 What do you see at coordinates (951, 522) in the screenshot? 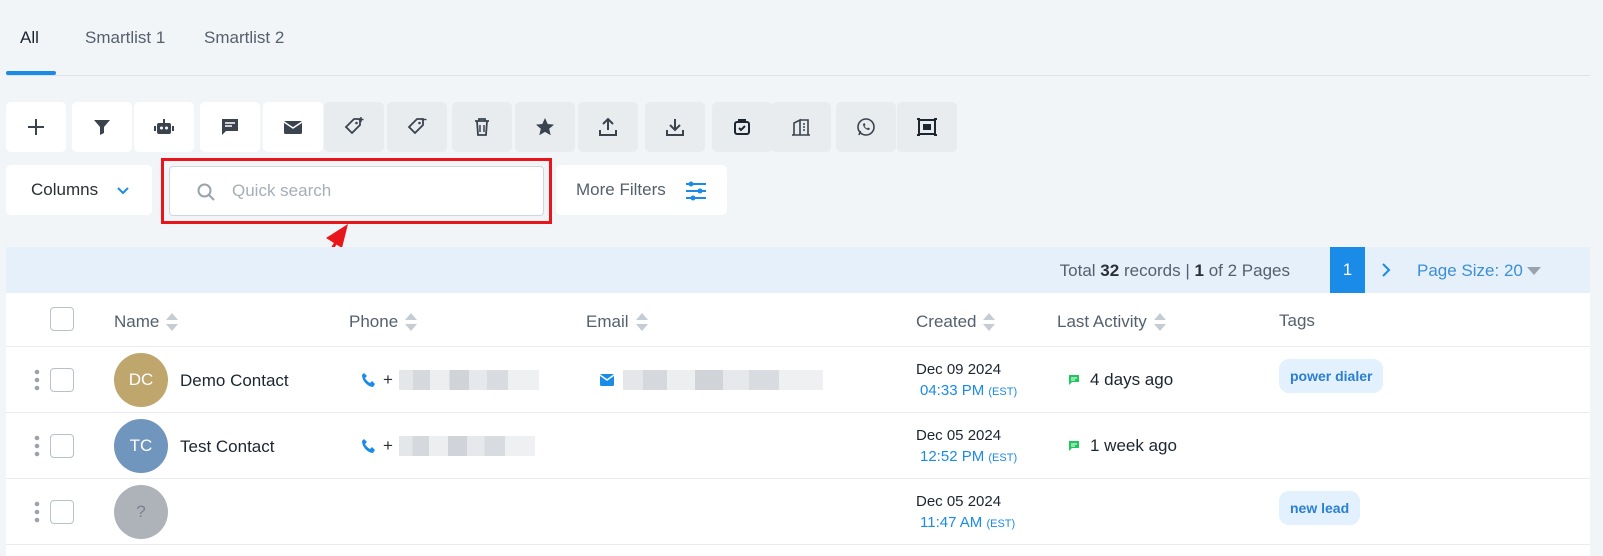
I see `created-time: 11:47 AM` at bounding box center [951, 522].